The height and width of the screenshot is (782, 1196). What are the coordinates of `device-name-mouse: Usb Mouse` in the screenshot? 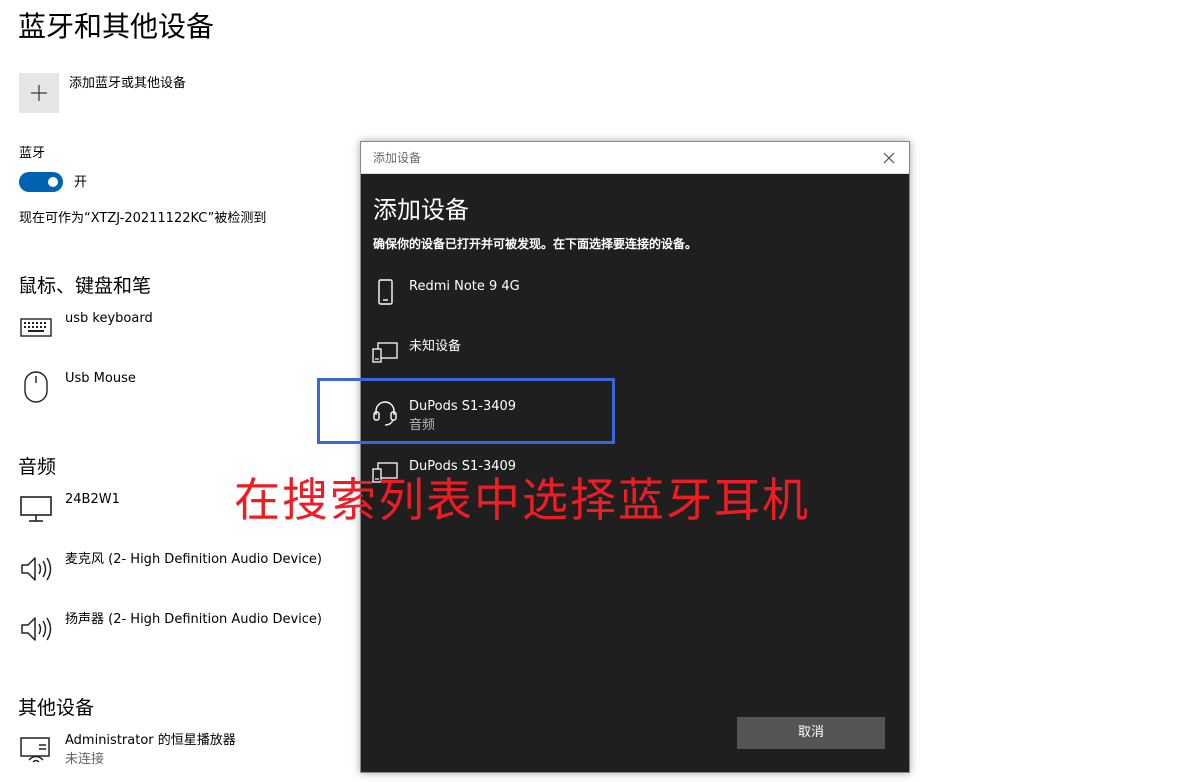 It's located at (100, 379).